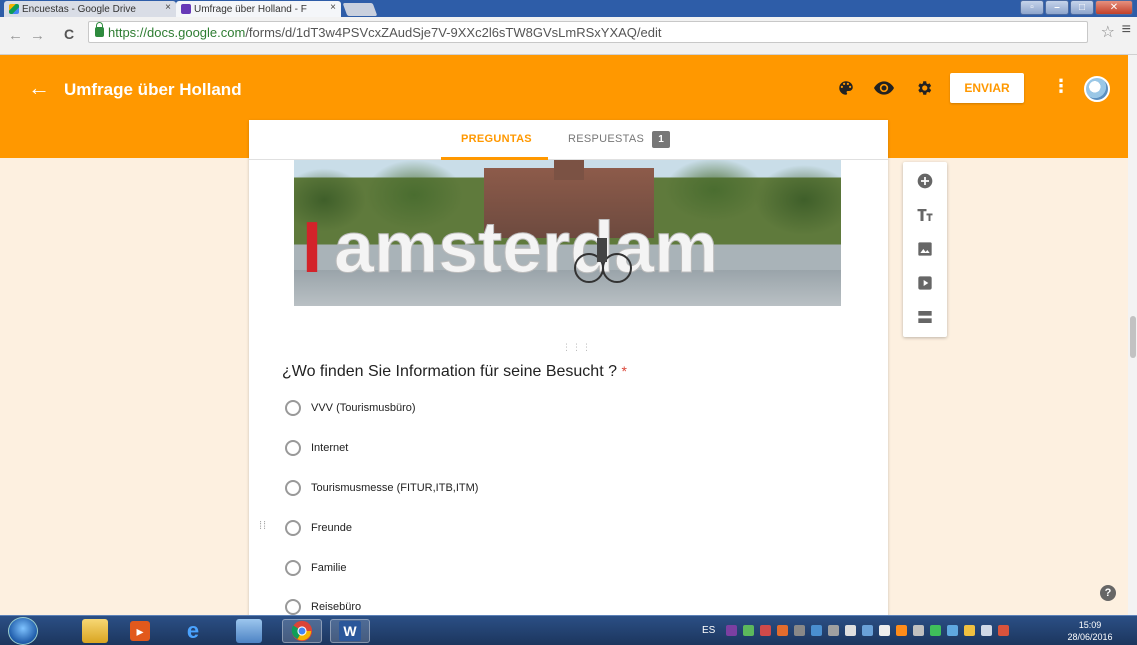  I want to click on iamsterdam-sign: I amsterdam, so click(510, 248).